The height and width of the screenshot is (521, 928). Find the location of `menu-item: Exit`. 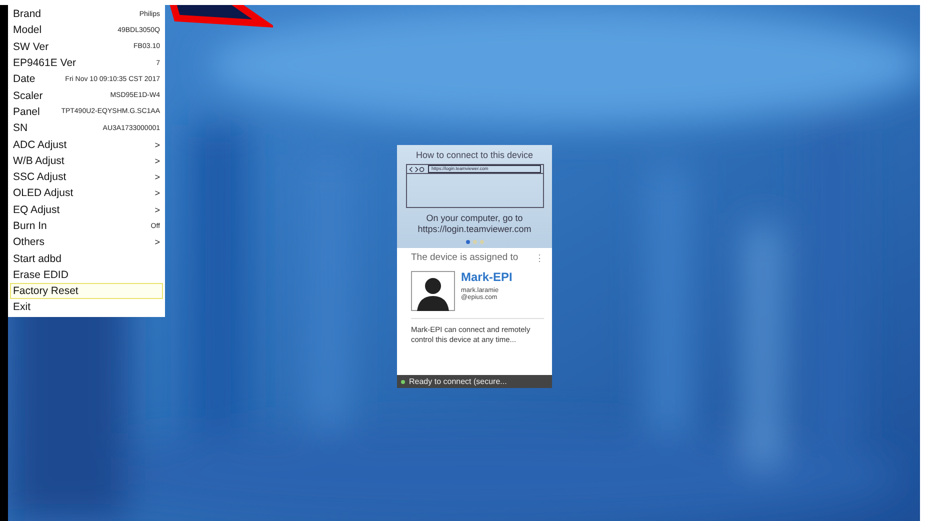

menu-item: Exit is located at coordinates (86, 307).